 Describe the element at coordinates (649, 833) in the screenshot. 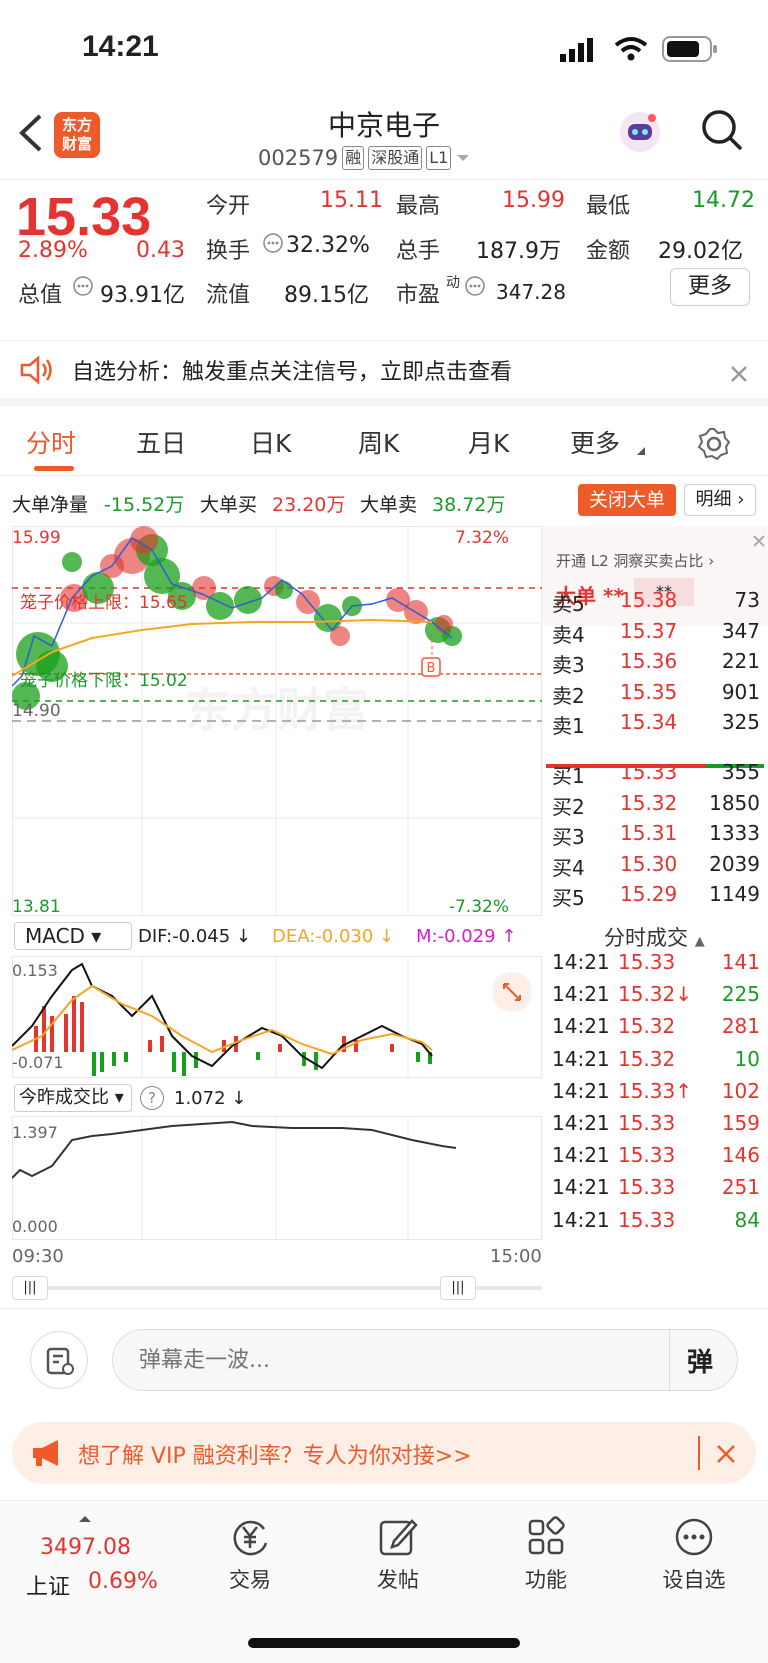

I see `bid-price: 15.31` at that location.